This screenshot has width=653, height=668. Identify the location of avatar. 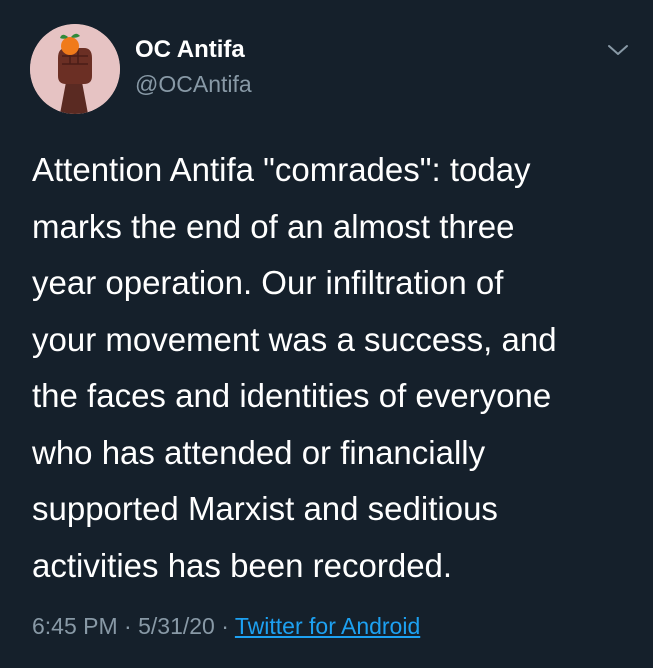
(75, 69).